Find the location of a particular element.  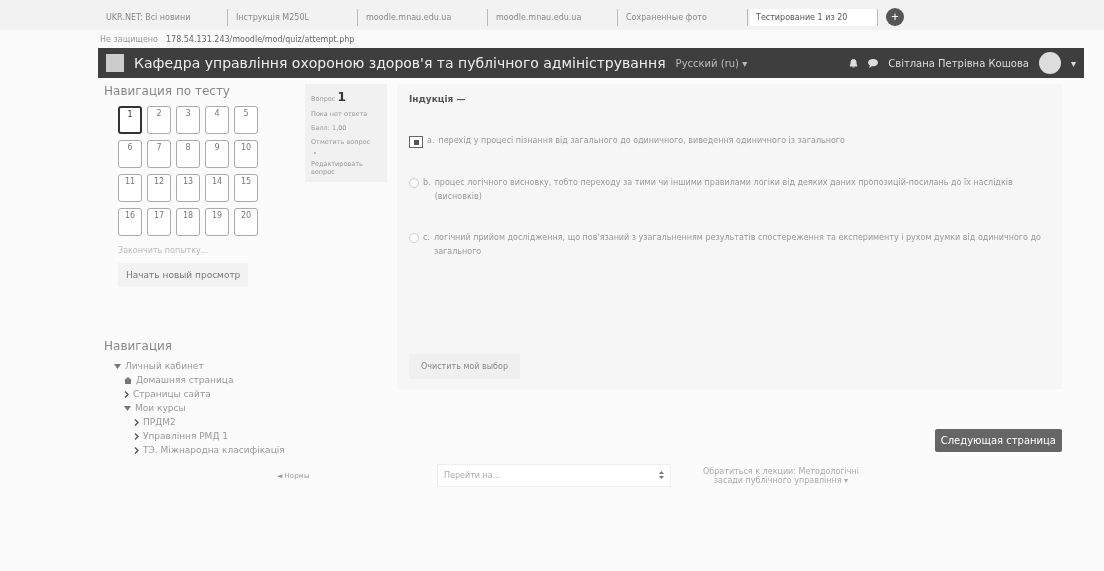

question-button: 8 is located at coordinates (188, 154).